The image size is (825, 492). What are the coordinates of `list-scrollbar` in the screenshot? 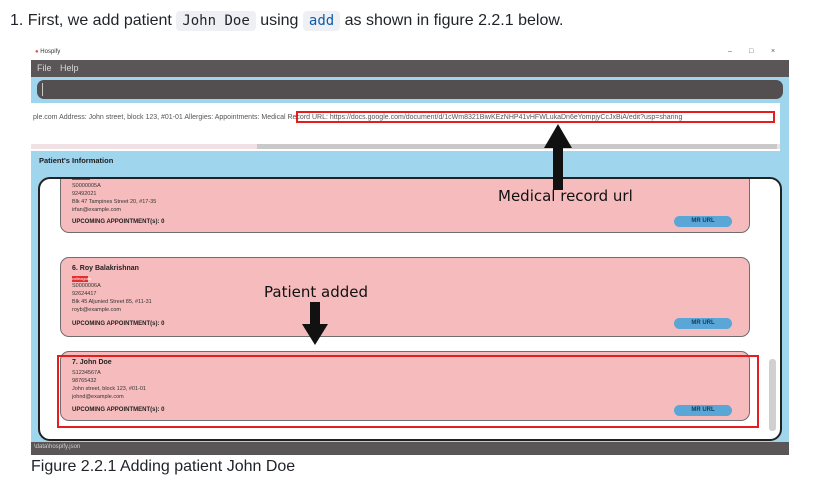 It's located at (772, 395).